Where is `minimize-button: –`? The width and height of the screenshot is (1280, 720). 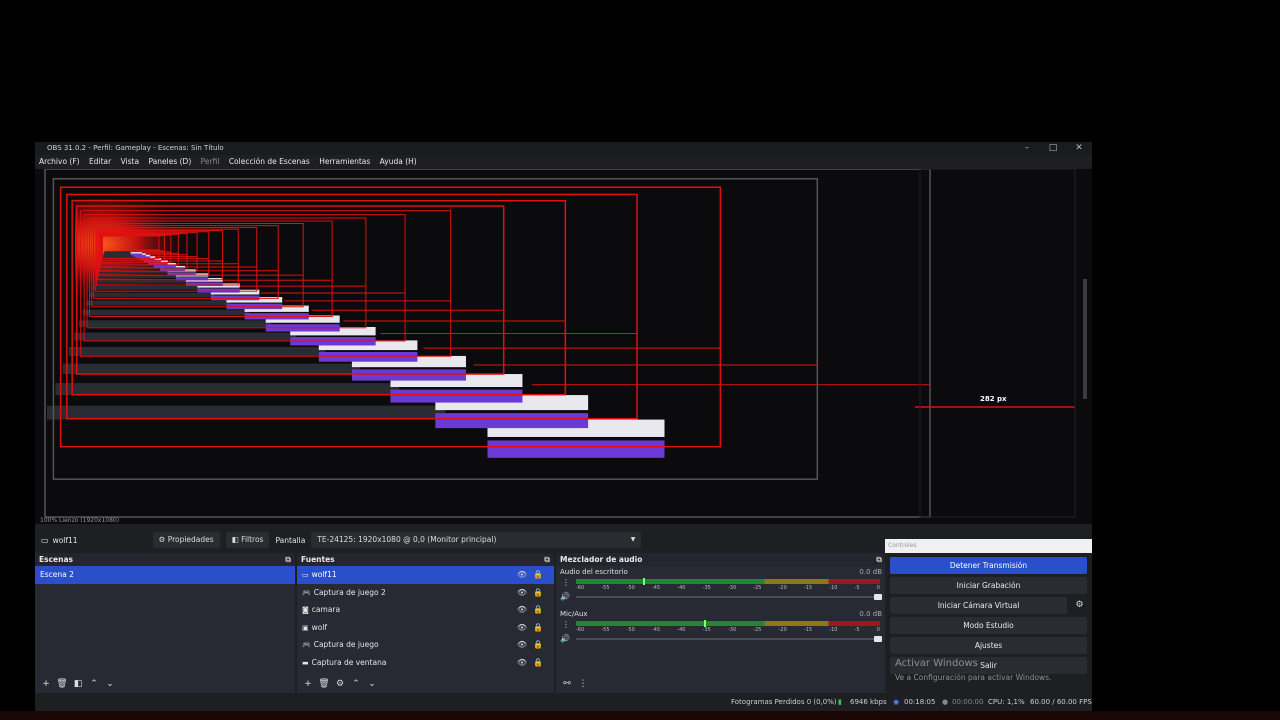 minimize-button: – is located at coordinates (1027, 148).